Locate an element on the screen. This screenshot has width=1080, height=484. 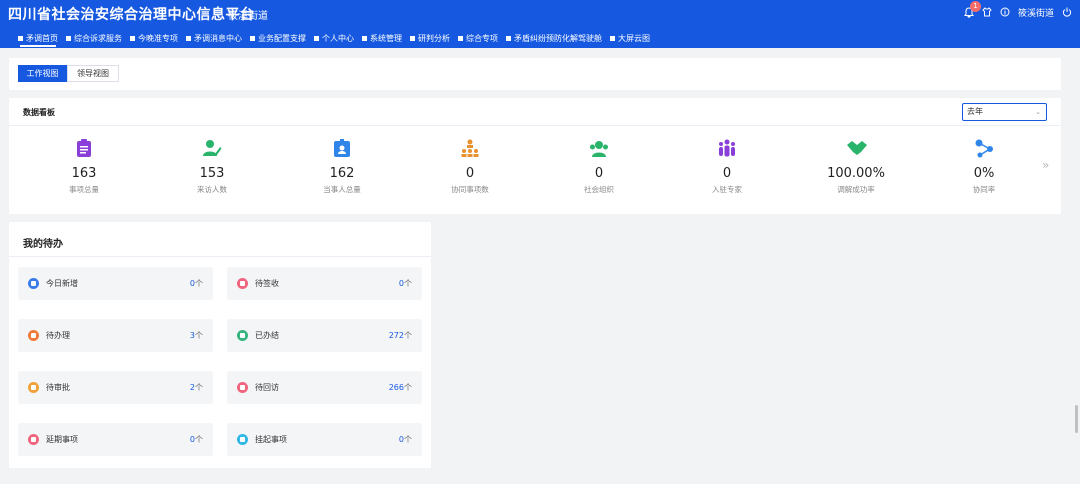
stat-value: 0% is located at coordinates (984, 173).